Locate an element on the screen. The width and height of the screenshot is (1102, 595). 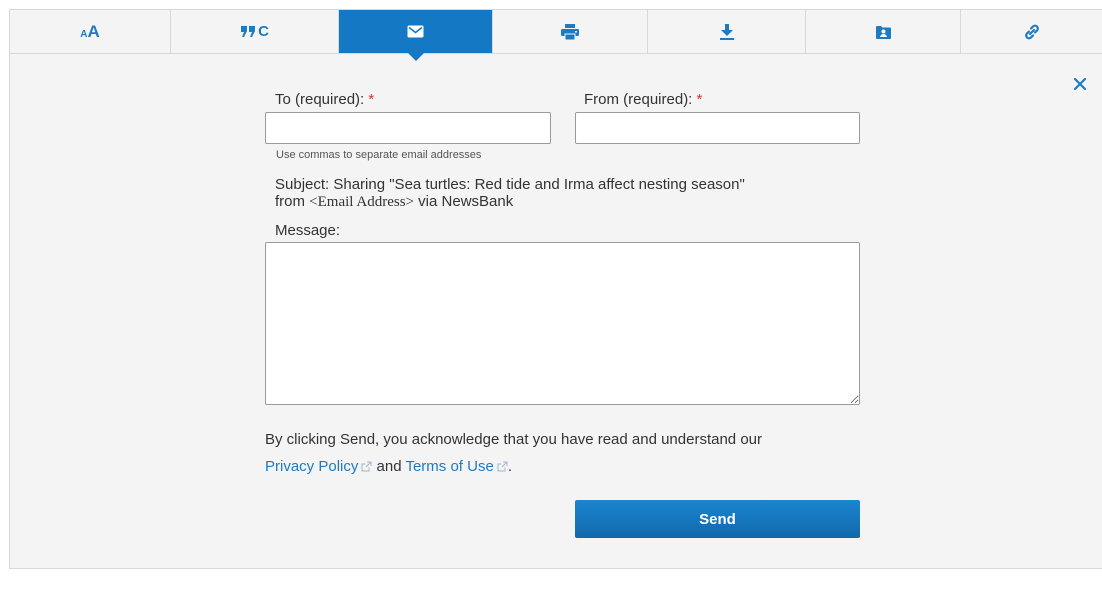
tool-tabbar: AA C is located at coordinates (556, 35).